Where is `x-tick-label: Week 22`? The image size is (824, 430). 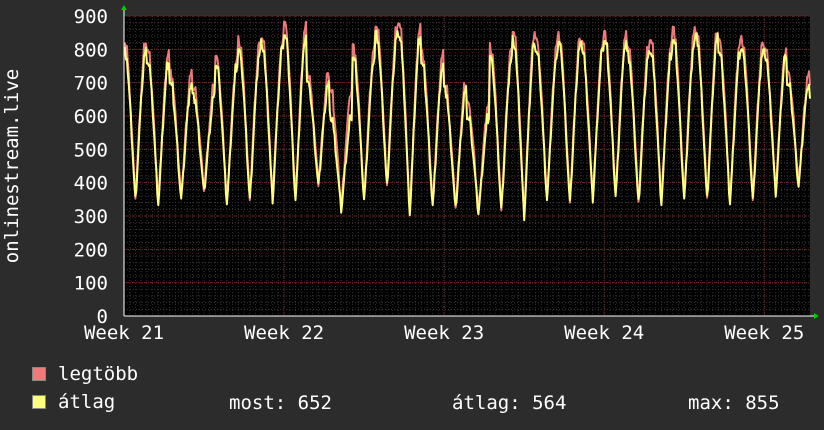
x-tick-label: Week 22 is located at coordinates (284, 333).